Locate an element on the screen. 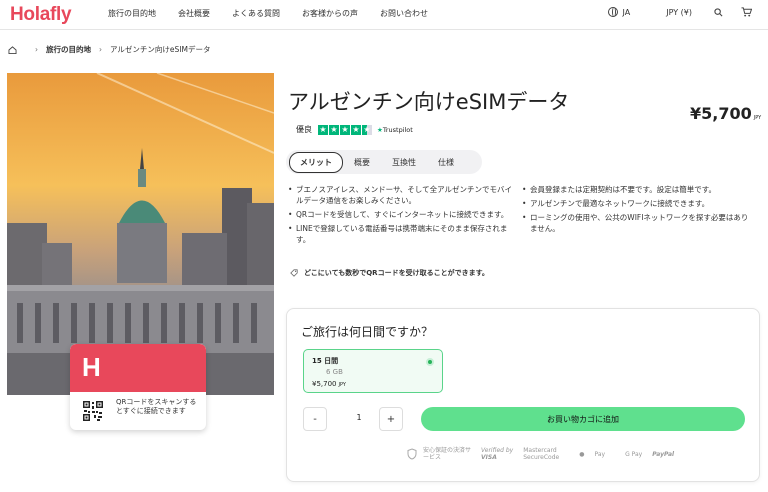 The width and height of the screenshot is (768, 492). trustpilot-logo: ★Trustpilot is located at coordinates (395, 129).